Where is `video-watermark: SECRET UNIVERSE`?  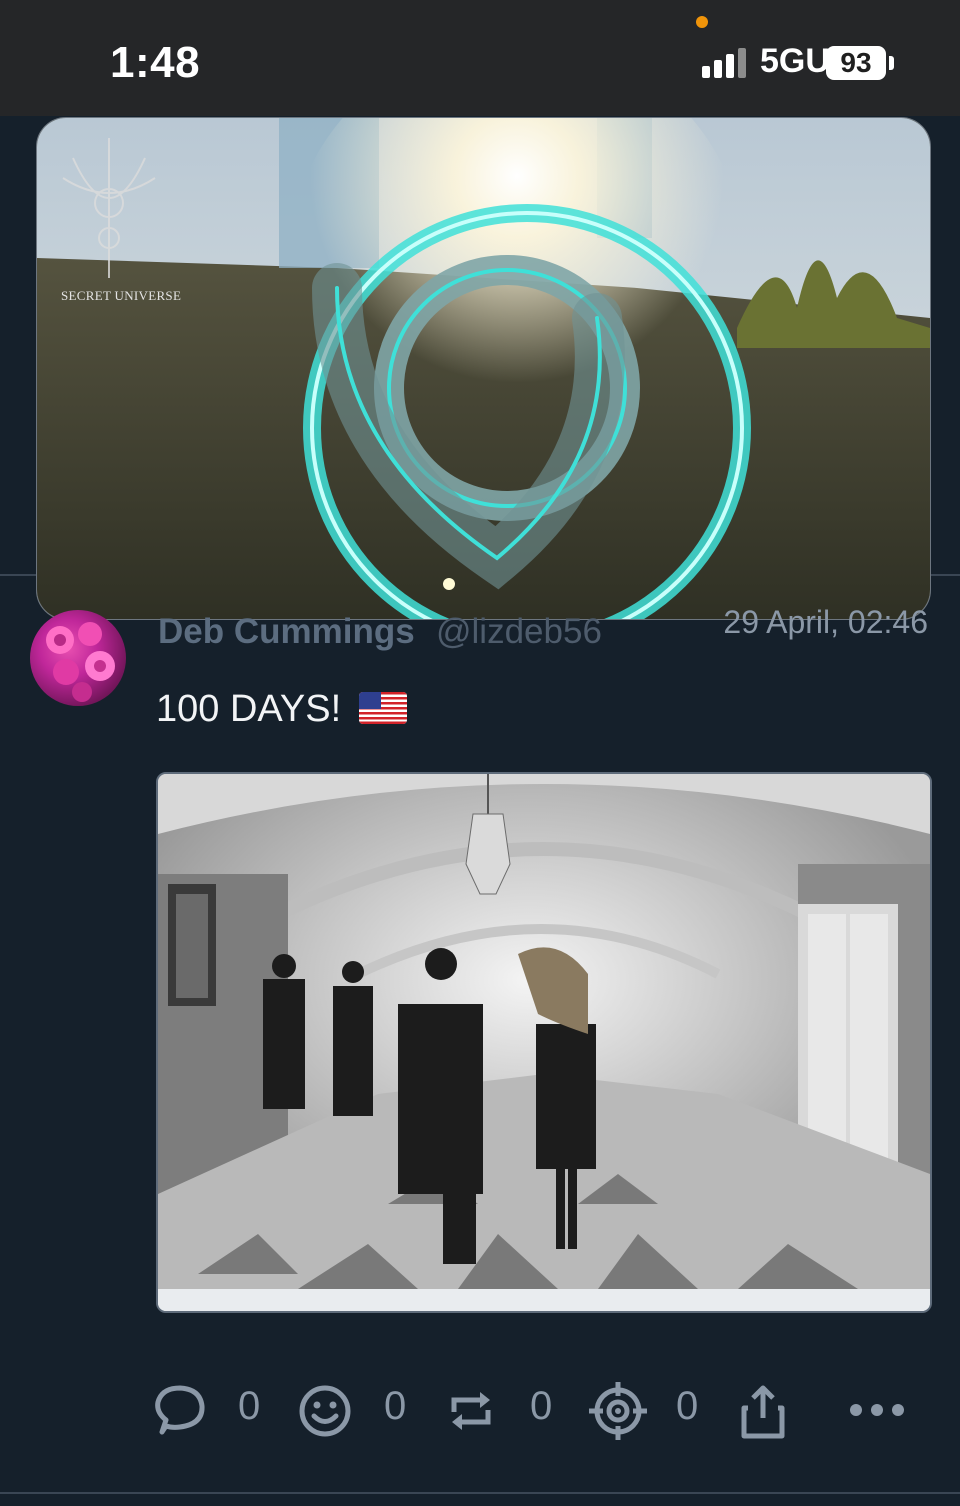
video-watermark: SECRET UNIVERSE is located at coordinates (121, 295).